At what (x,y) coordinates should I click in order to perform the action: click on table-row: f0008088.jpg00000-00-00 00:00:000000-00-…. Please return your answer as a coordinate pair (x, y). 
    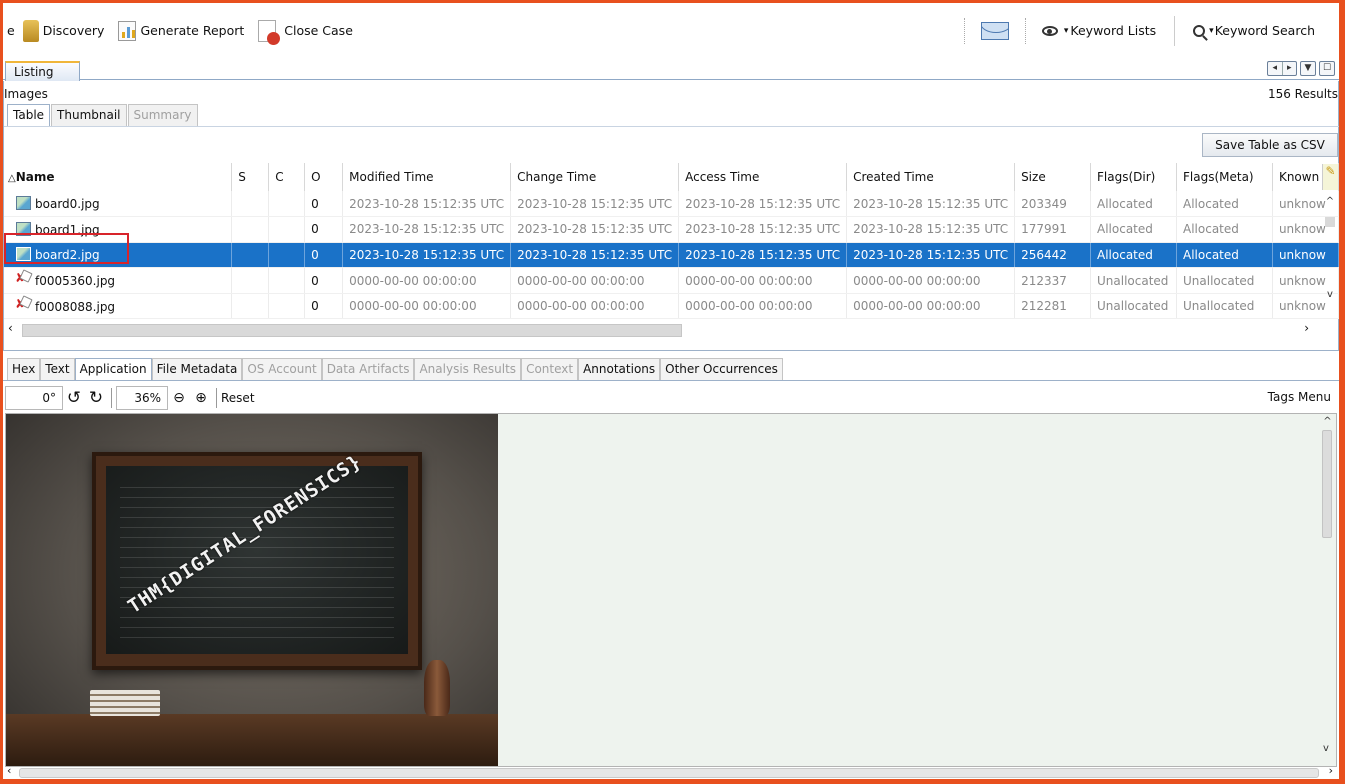
    Looking at the image, I should click on (671, 306).